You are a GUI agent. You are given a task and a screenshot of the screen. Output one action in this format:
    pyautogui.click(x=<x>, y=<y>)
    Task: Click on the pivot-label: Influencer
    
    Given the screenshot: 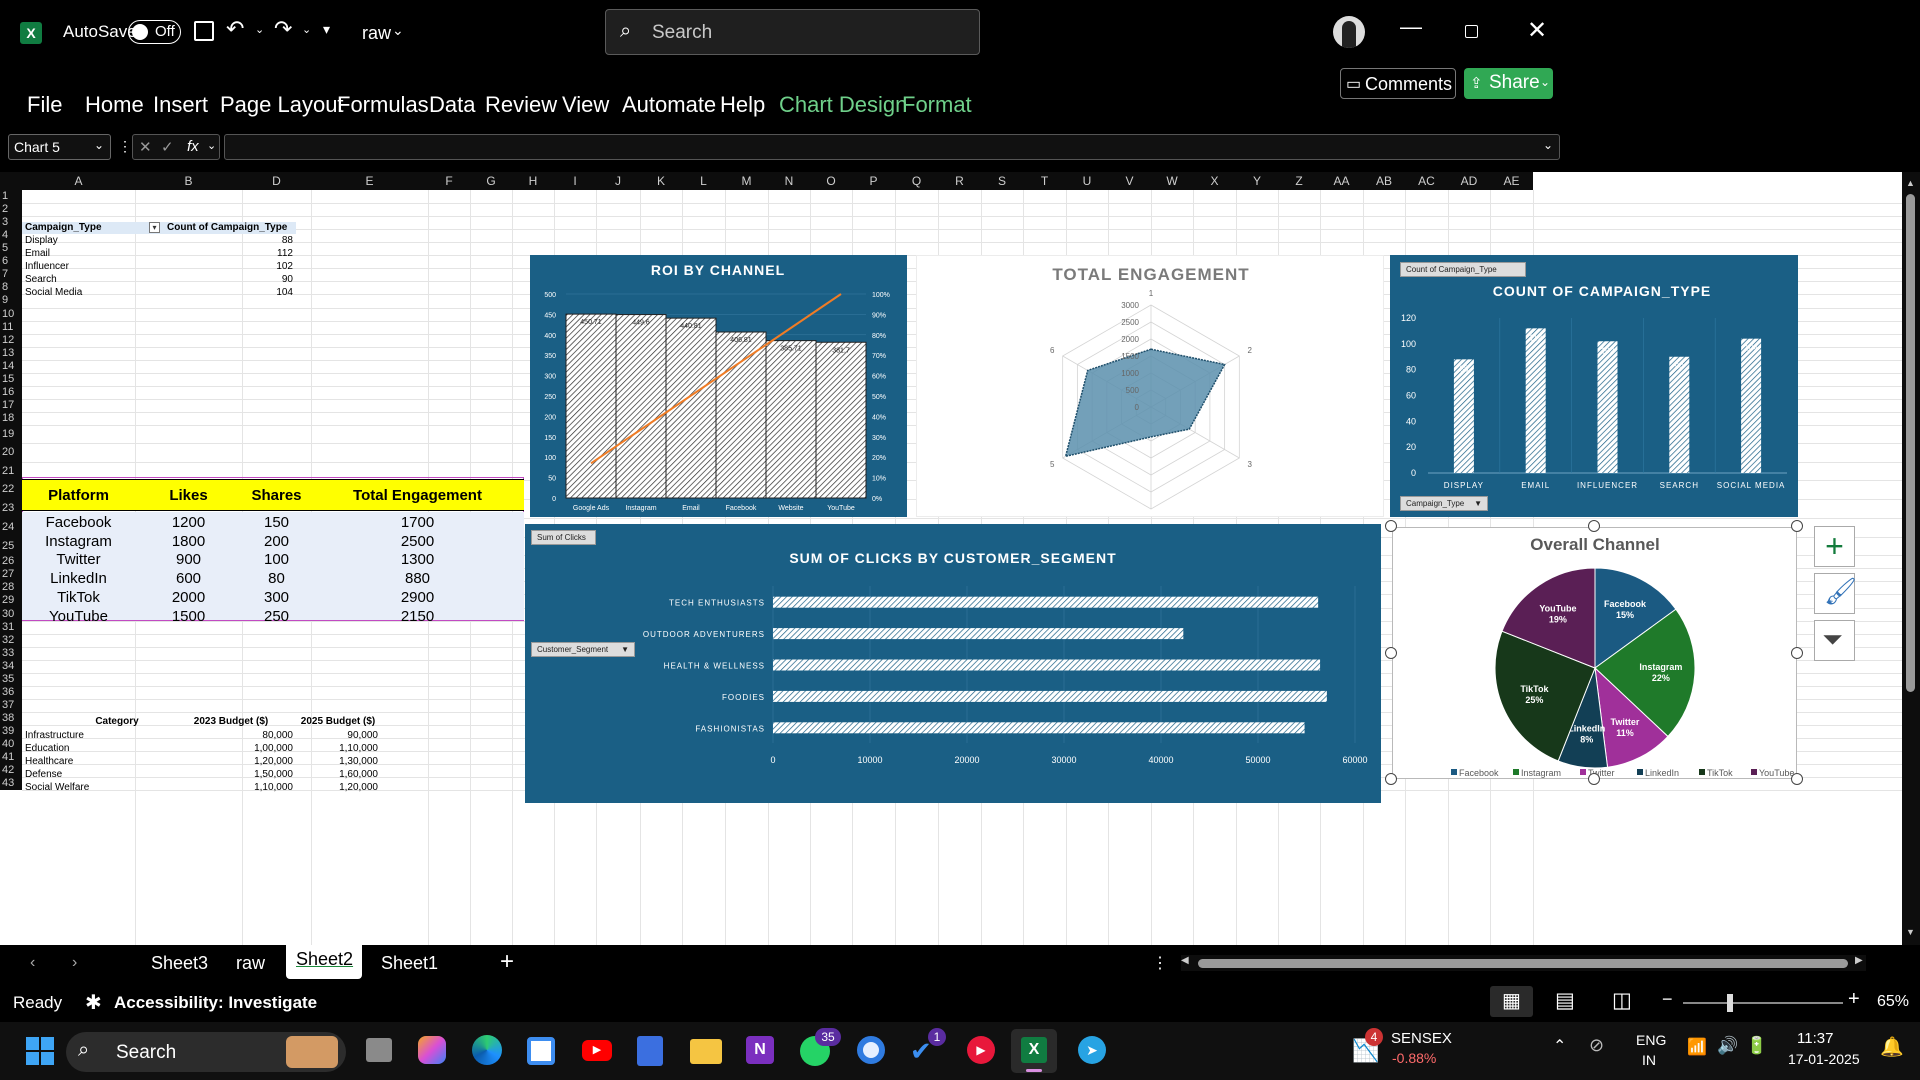 What is the action you would take?
    pyautogui.click(x=47, y=266)
    